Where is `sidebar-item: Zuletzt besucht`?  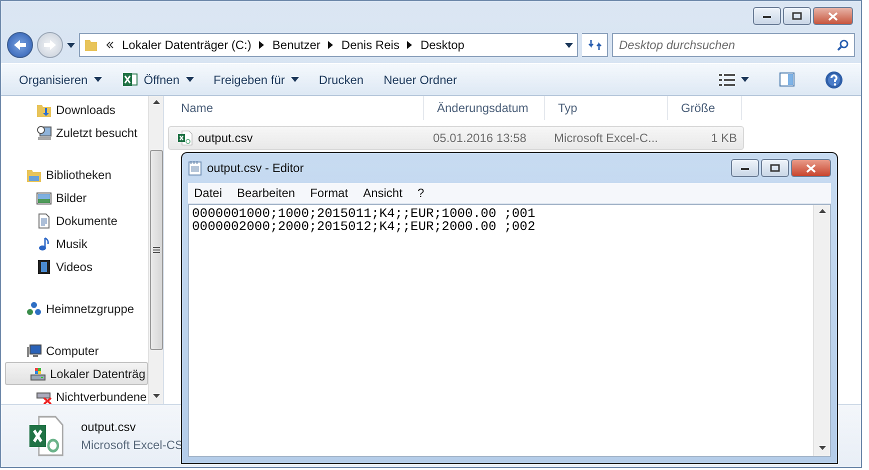
sidebar-item: Zuletzt besucht is located at coordinates (74, 132).